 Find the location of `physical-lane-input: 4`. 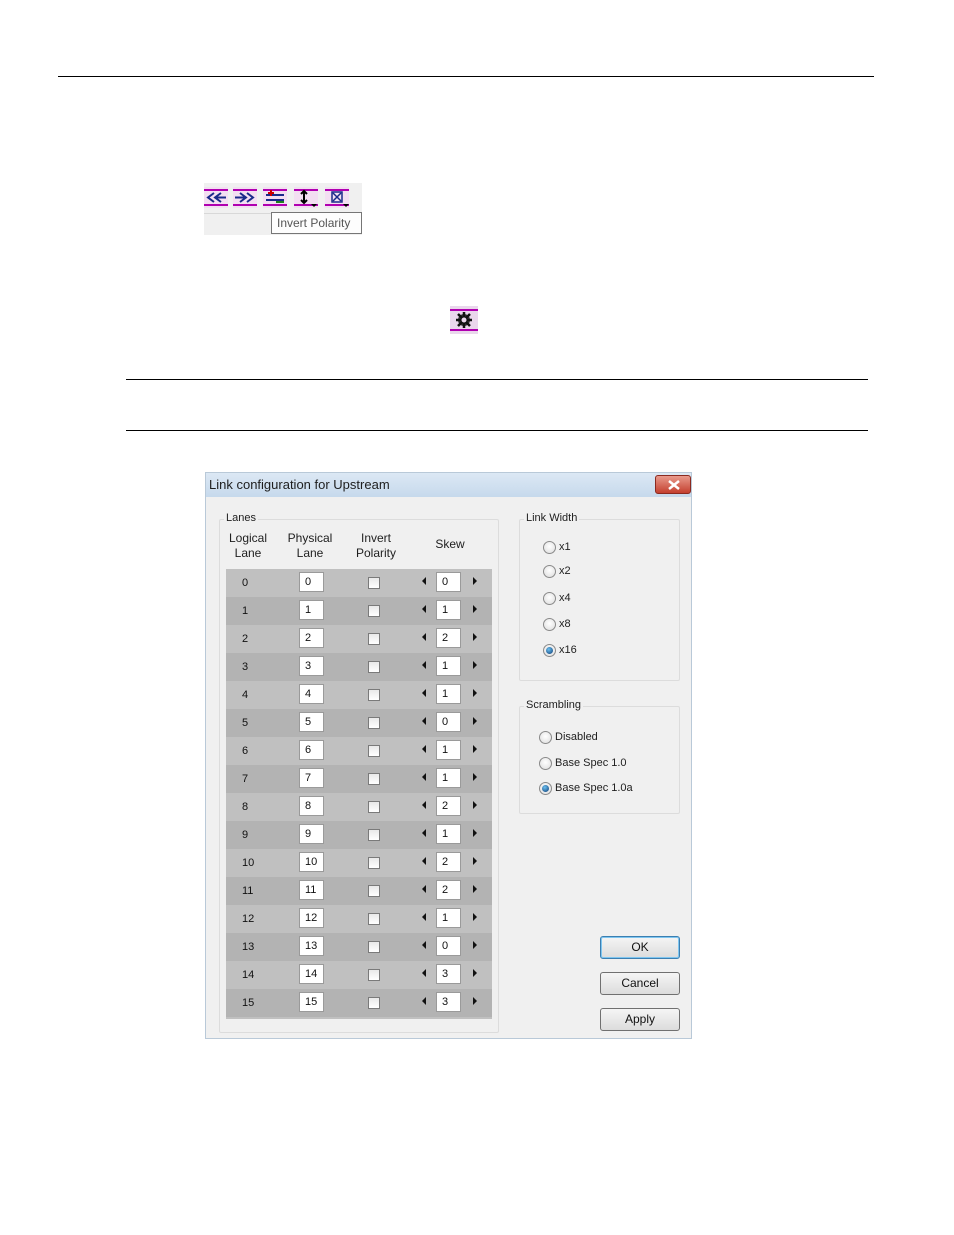

physical-lane-input: 4 is located at coordinates (311, 694).